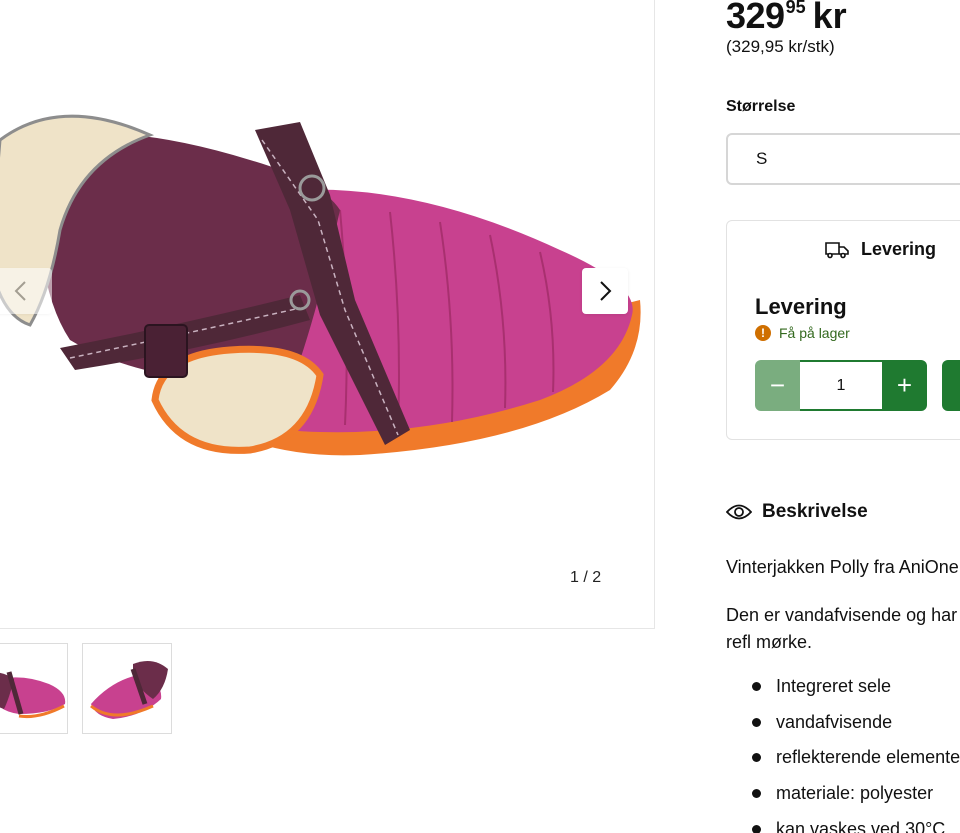 This screenshot has height=833, width=960. What do you see at coordinates (842, 628) in the screenshot?
I see `description-paragraph-2: Den er vandafvisende og har refl mørke.` at bounding box center [842, 628].